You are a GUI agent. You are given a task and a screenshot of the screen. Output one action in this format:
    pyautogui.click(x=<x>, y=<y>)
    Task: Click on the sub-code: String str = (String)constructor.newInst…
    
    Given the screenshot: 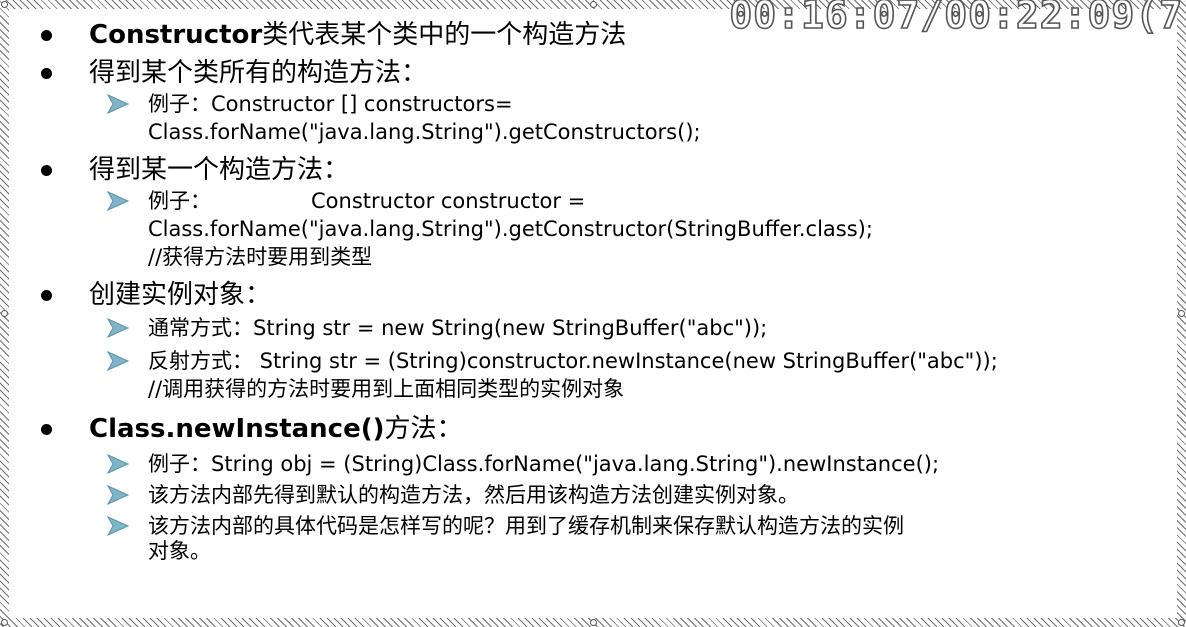 What is the action you would take?
    pyautogui.click(x=625, y=361)
    